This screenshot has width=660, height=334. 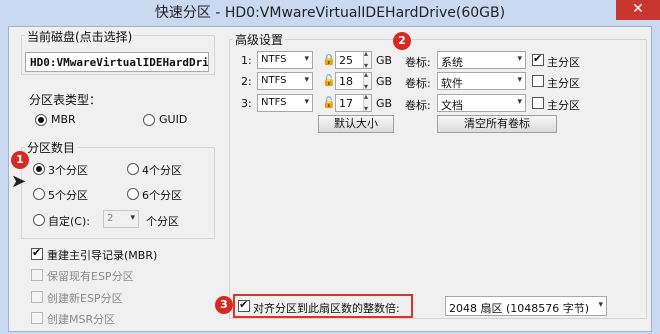 What do you see at coordinates (638, 10) in the screenshot?
I see `close-button: ✕` at bounding box center [638, 10].